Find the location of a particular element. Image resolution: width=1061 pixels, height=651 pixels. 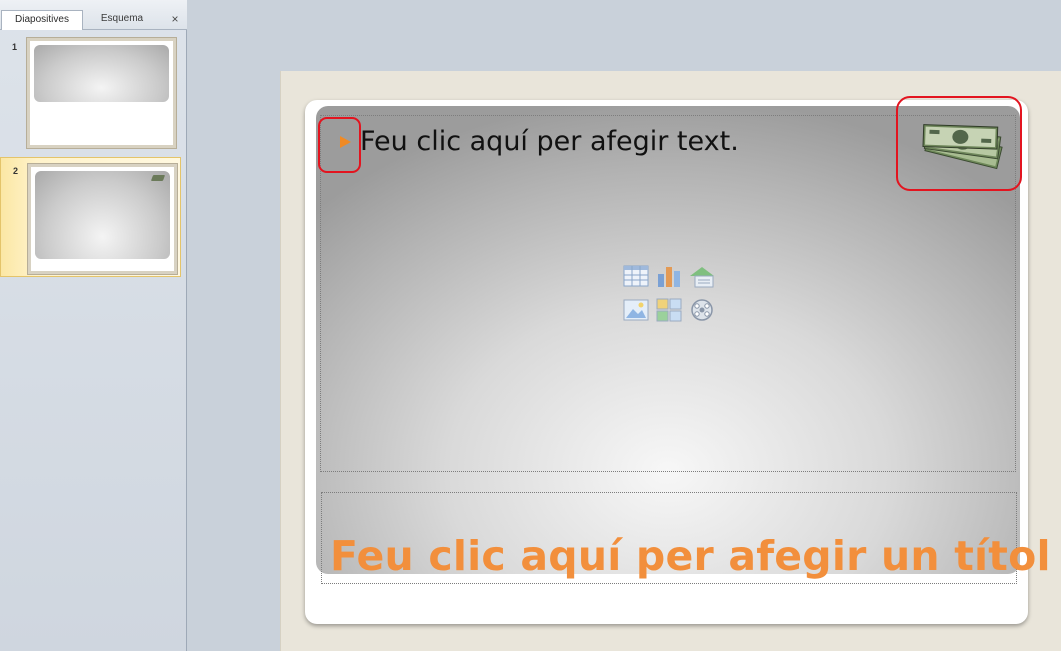

title-placeholder-text: Feu clic aquí per afegir un títol is located at coordinates (690, 556).